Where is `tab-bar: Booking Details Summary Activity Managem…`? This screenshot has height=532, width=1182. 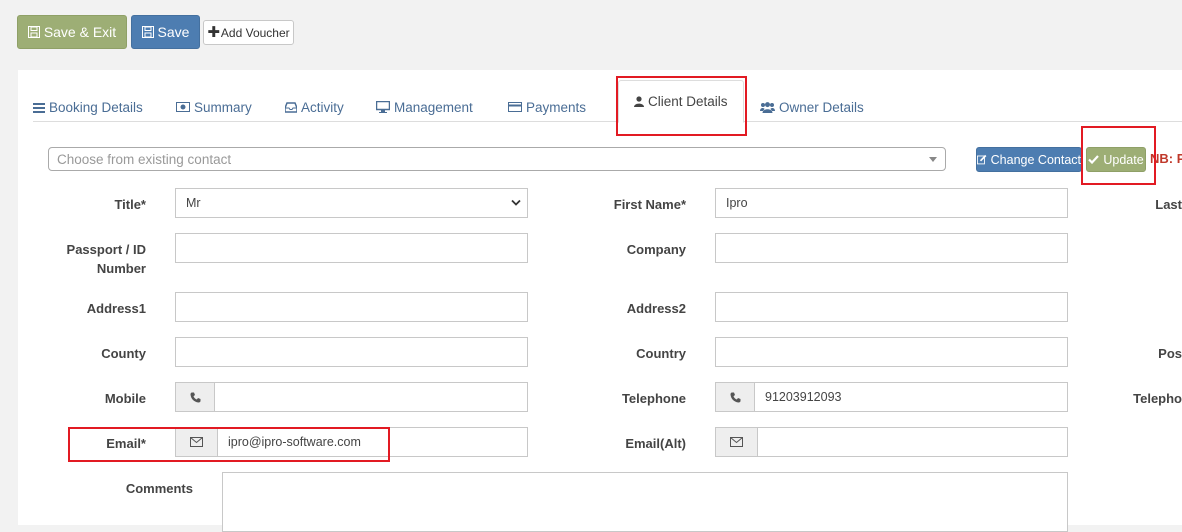
tab-bar: Booking Details Summary Activity Managem… is located at coordinates (607, 101).